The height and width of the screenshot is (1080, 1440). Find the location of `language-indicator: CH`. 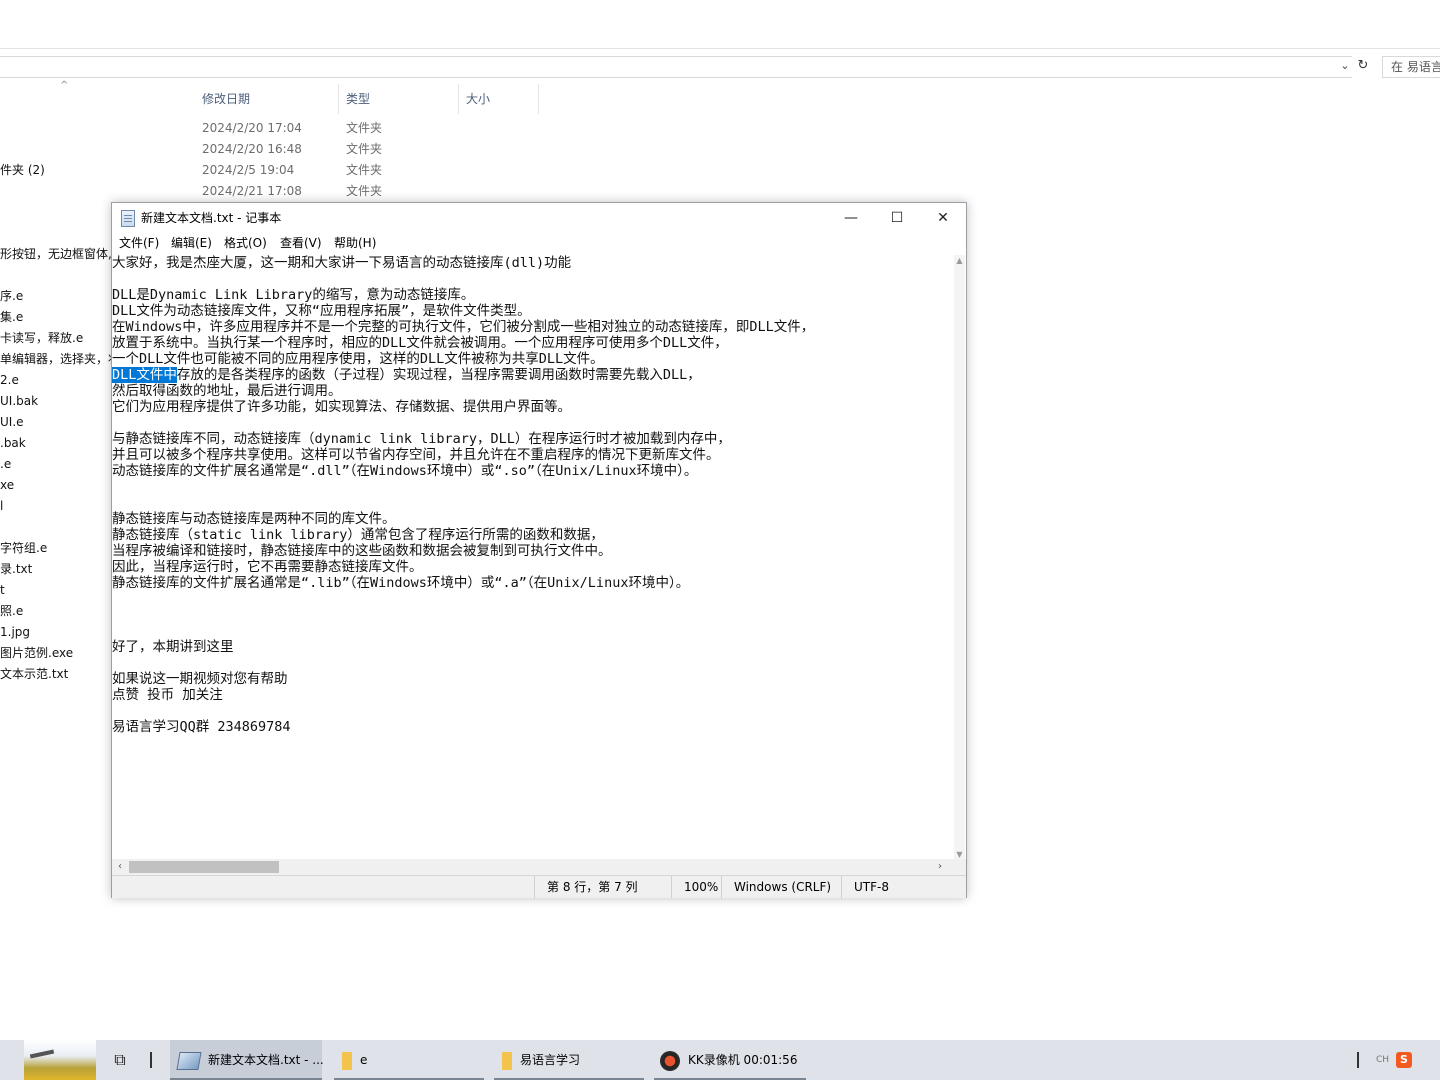

language-indicator: CH is located at coordinates (1382, 1060).